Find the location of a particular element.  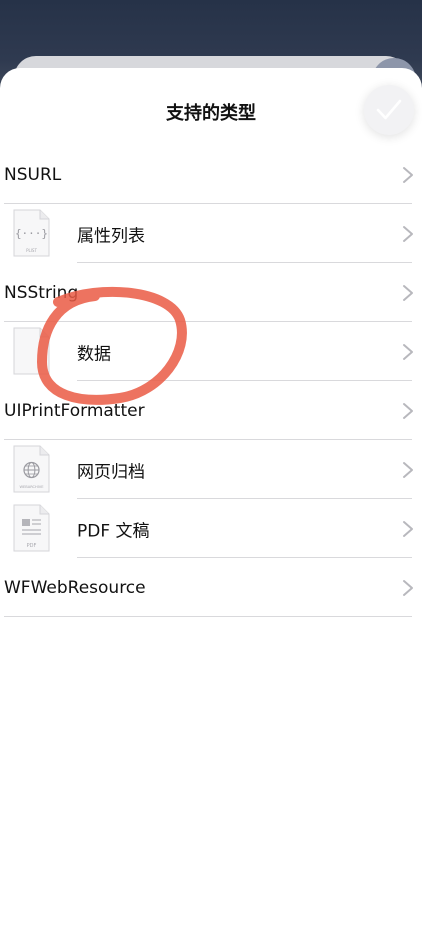

sheet-title: 支持的类型 is located at coordinates (211, 113).